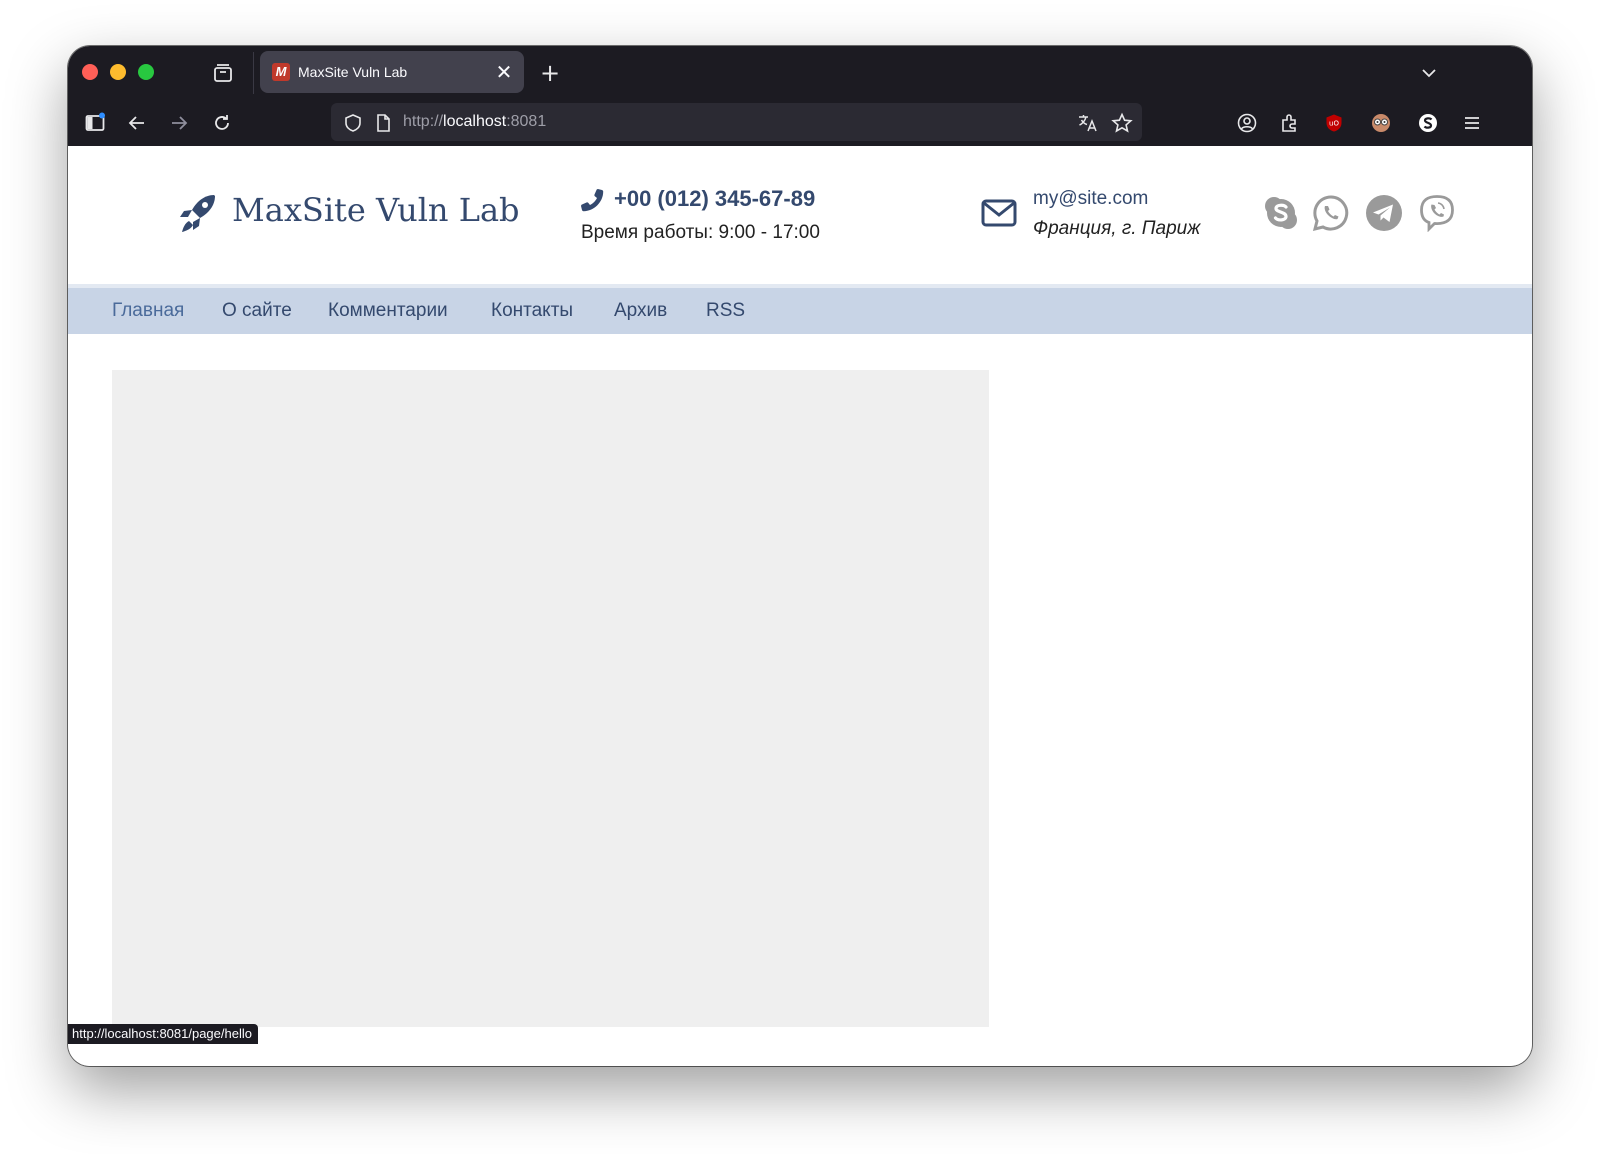  What do you see at coordinates (504, 72) in the screenshot?
I see `close-tab-icon: ✕` at bounding box center [504, 72].